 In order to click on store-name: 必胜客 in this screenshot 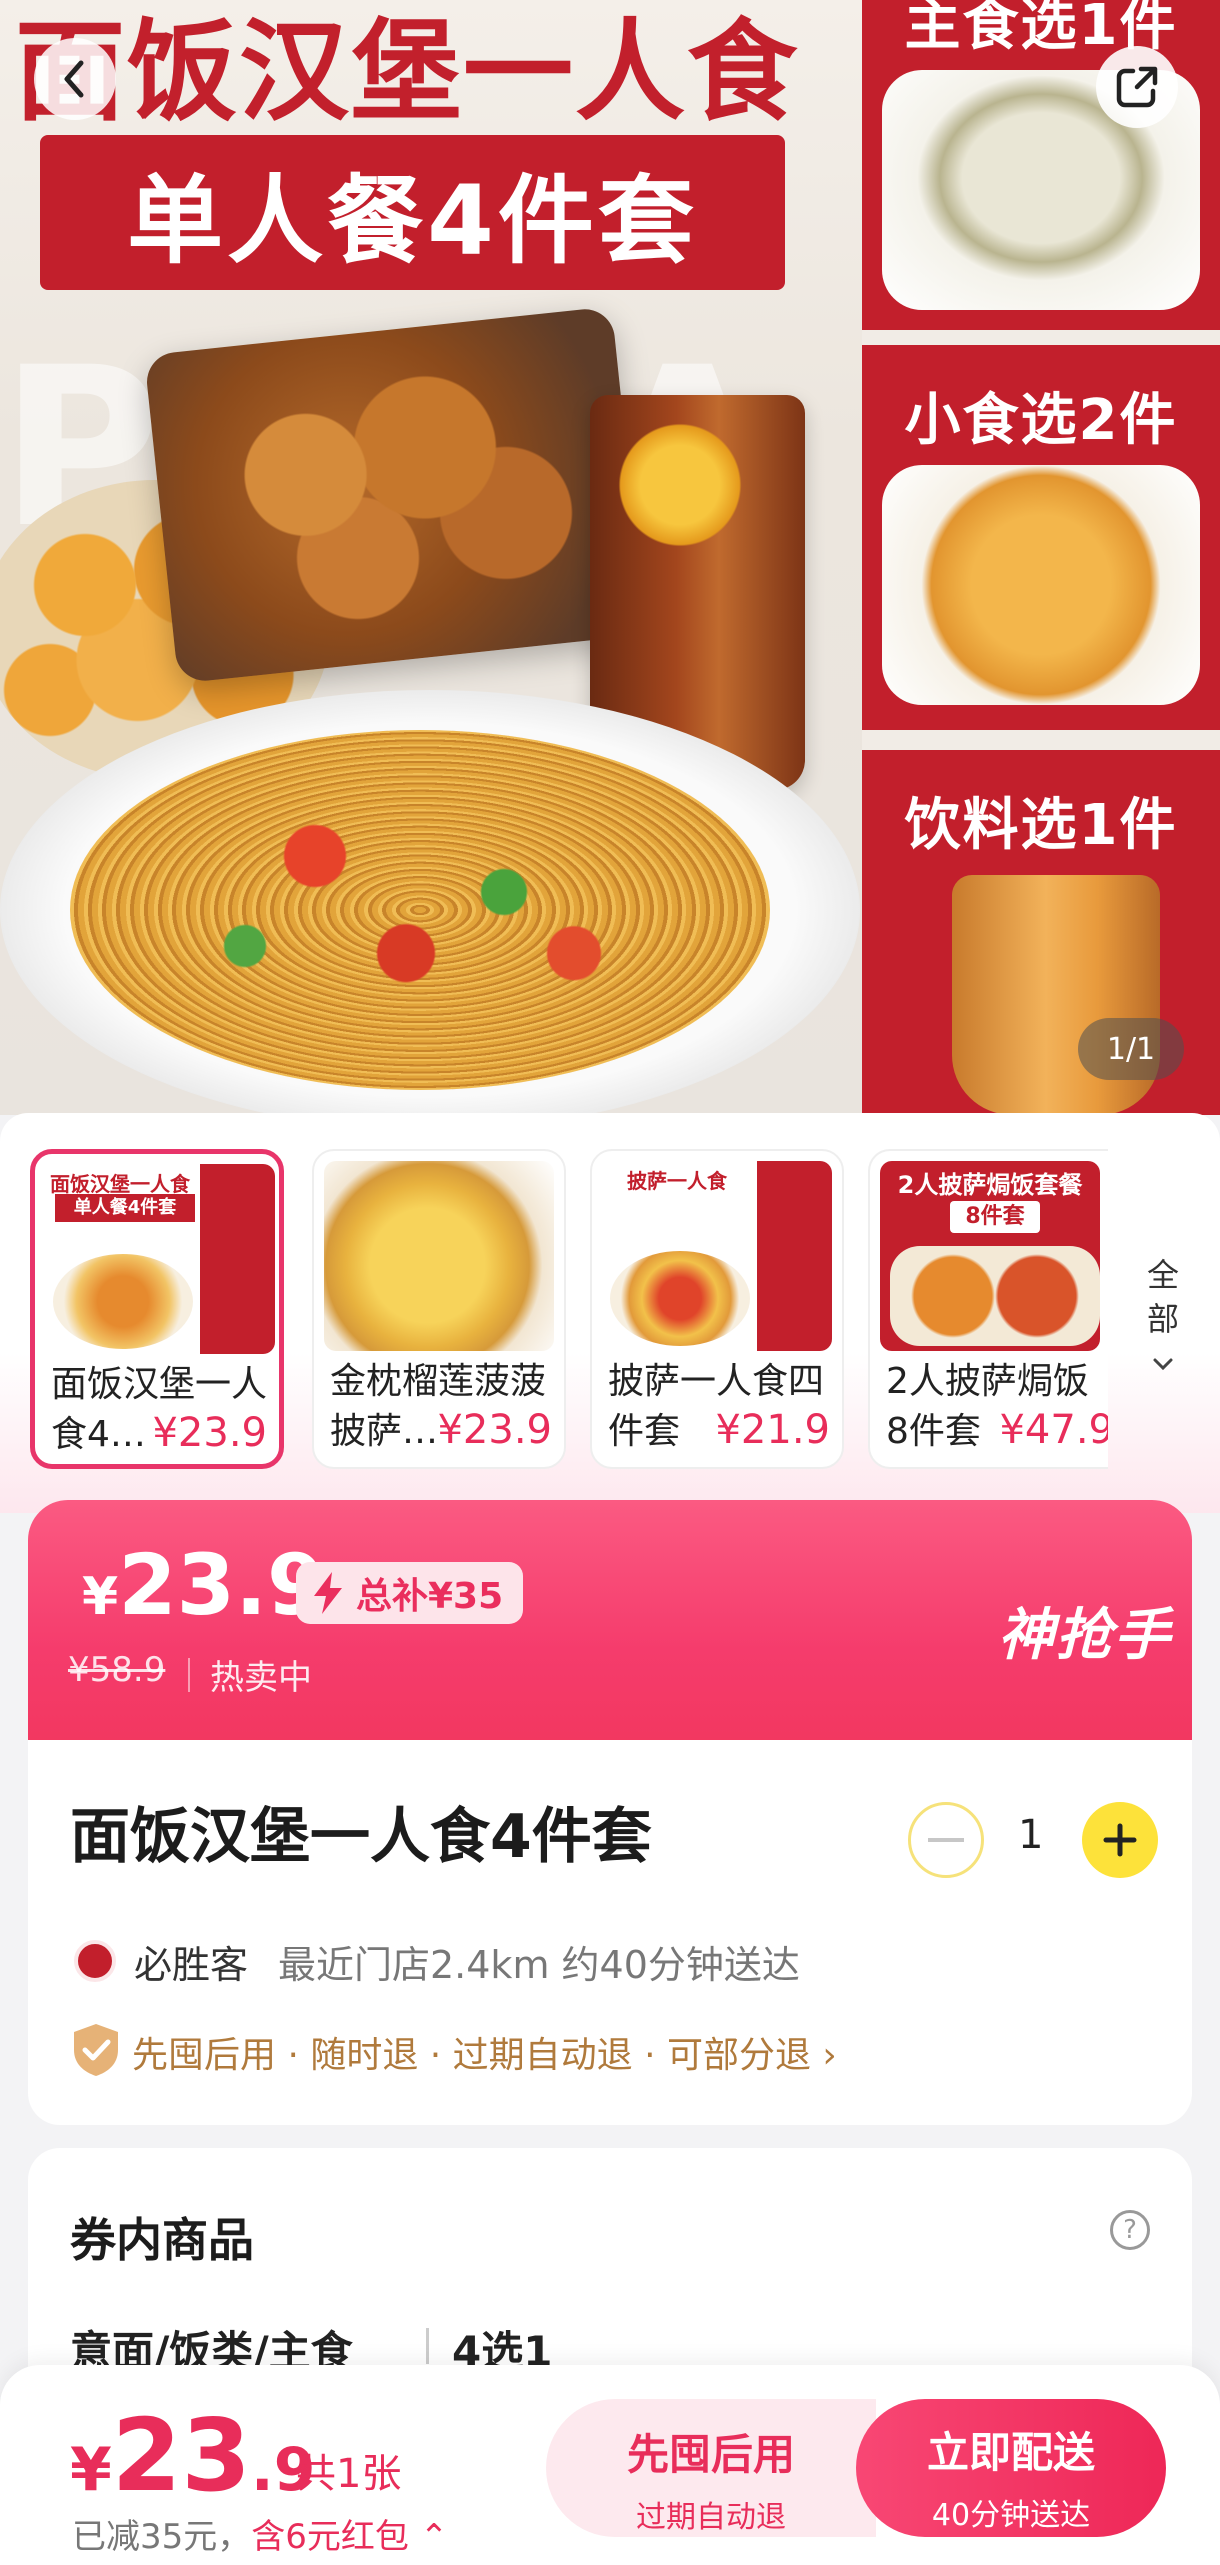, I will do `click(191, 1961)`.